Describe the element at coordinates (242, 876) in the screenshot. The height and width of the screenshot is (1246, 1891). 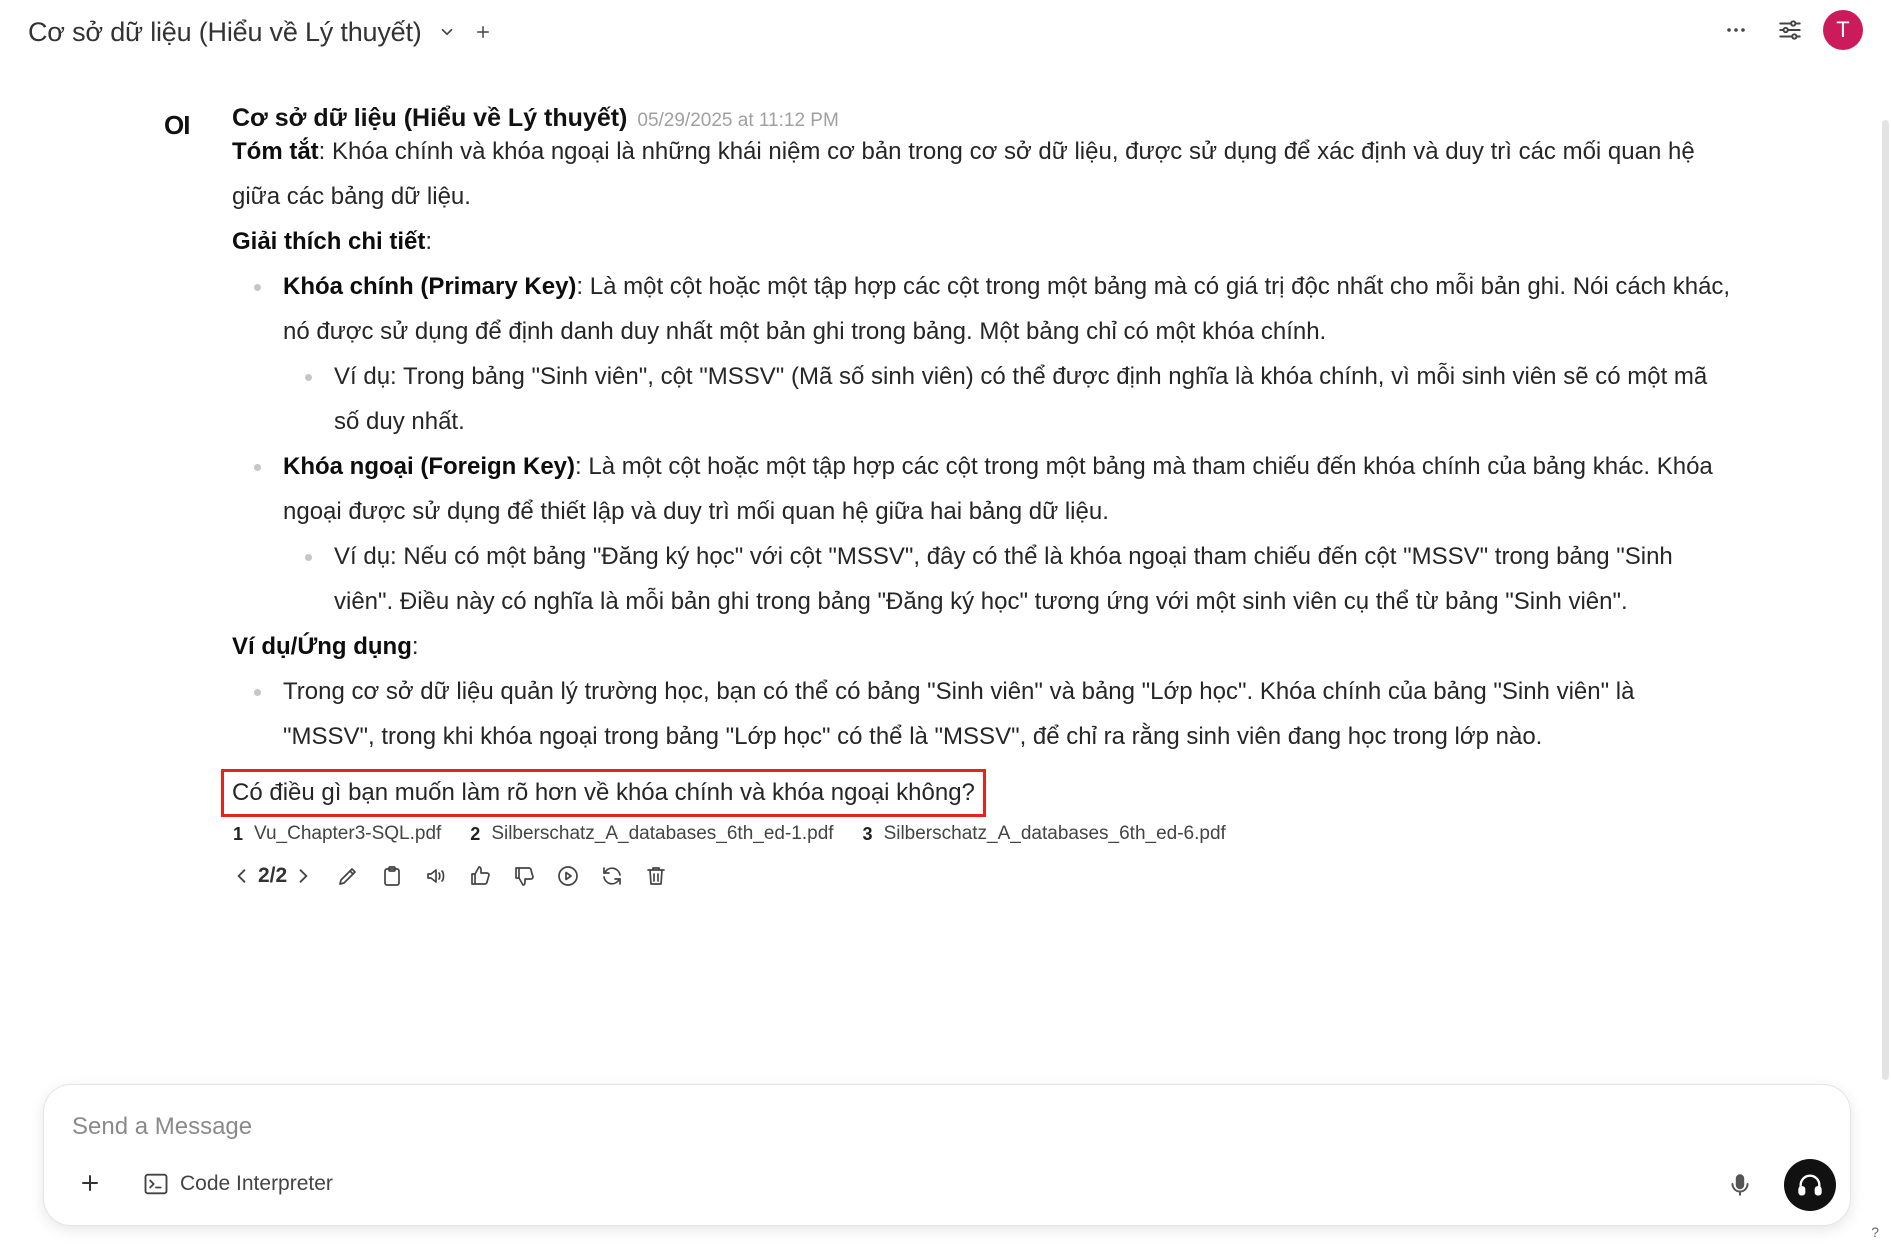
I see `chevron-left-icon` at that location.